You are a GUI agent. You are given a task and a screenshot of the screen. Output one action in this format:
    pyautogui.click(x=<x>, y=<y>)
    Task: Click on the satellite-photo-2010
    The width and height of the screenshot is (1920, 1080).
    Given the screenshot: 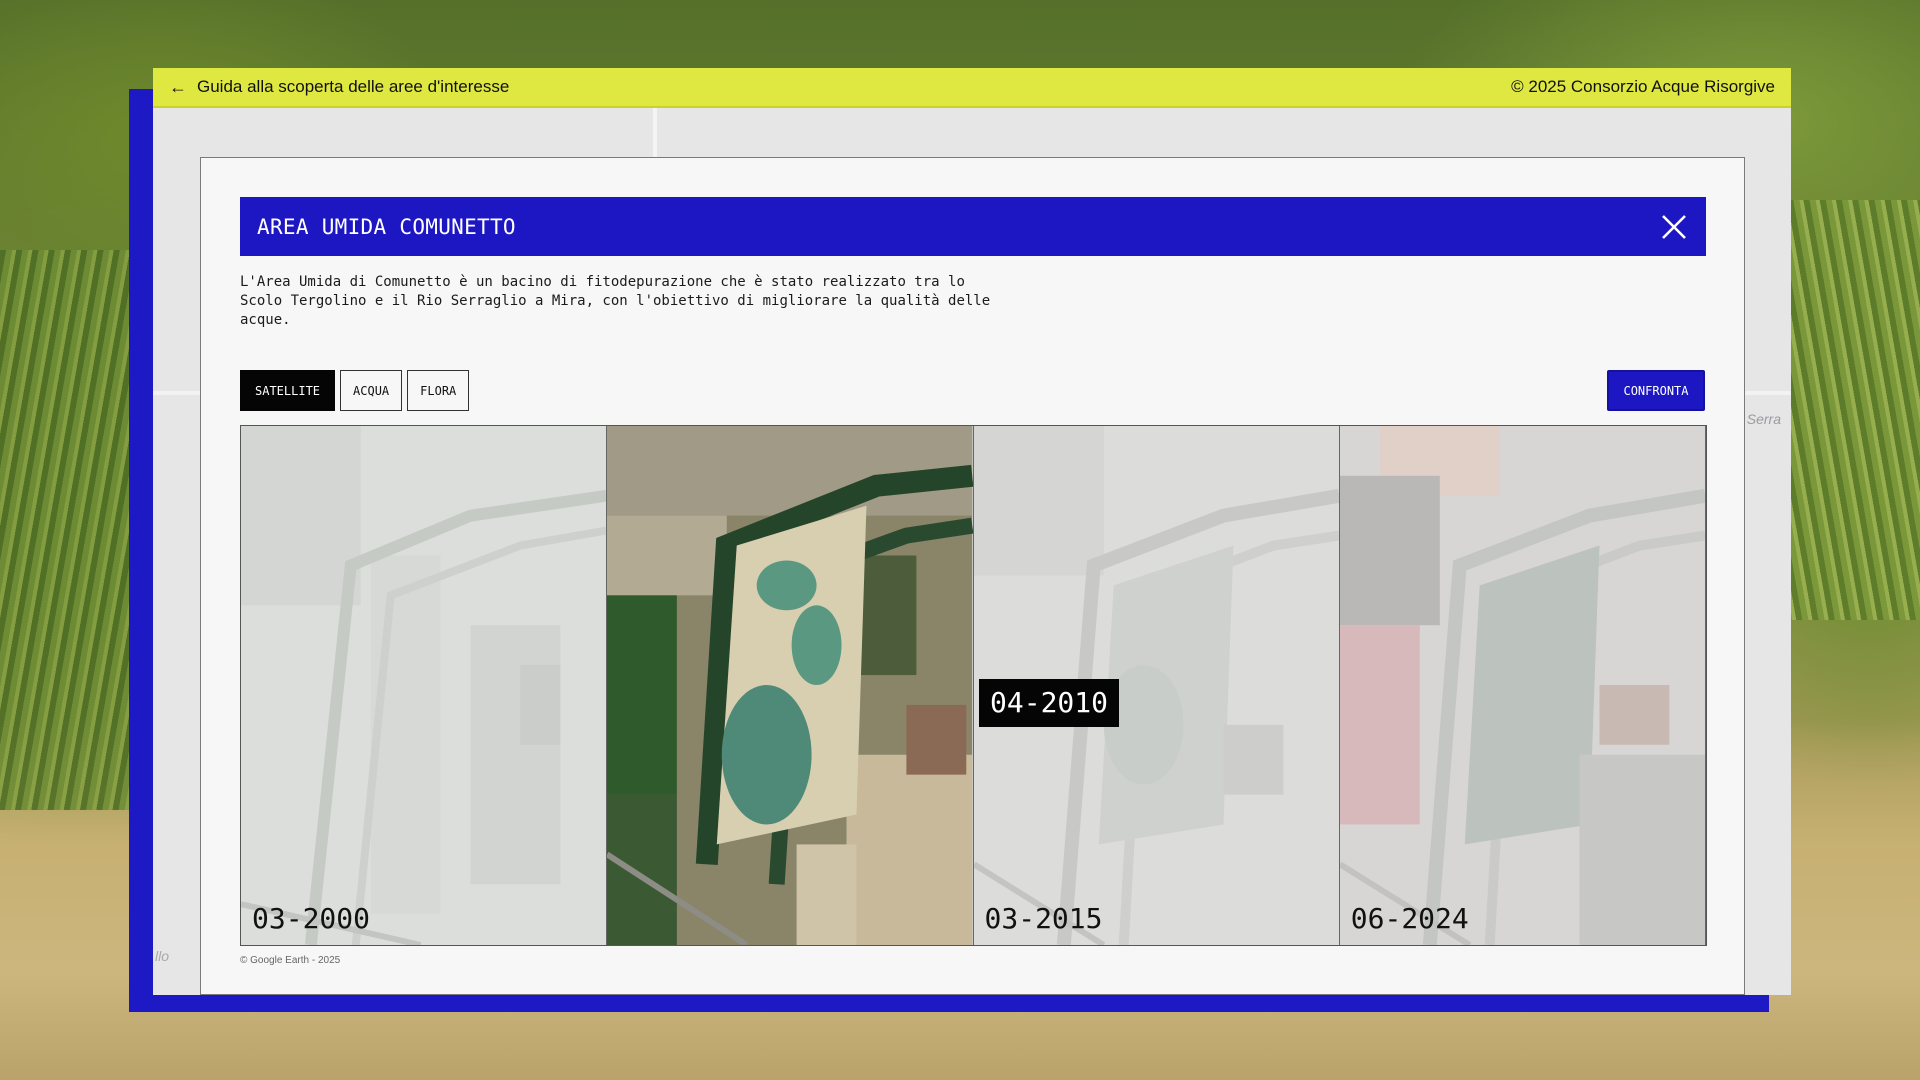 What is the action you would take?
    pyautogui.click(x=790, y=685)
    